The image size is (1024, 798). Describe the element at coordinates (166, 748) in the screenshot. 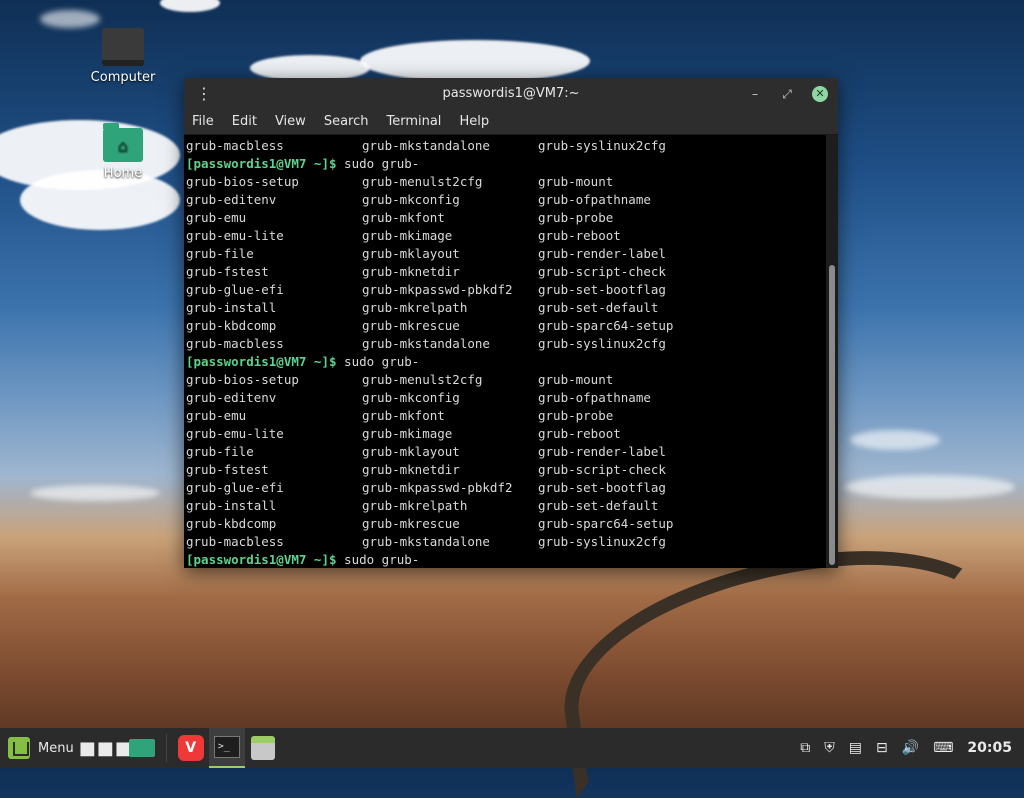

I see `taskbar-separator` at that location.